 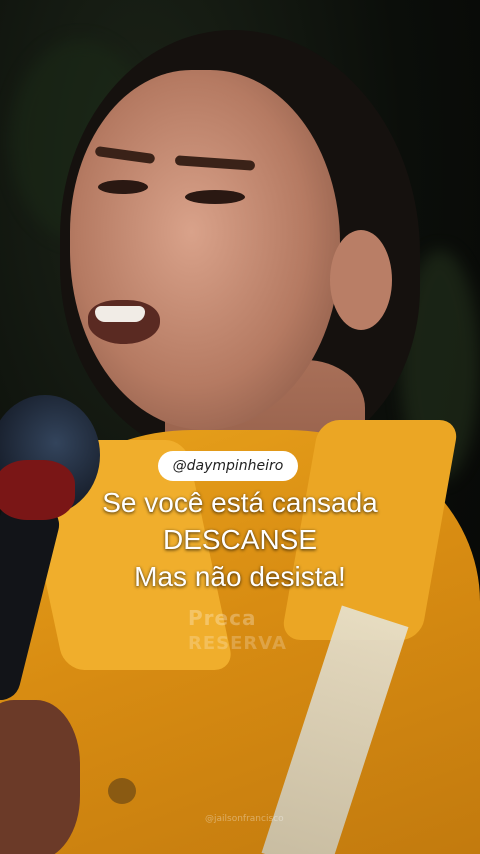 I want to click on left-eye, so click(x=123, y=187).